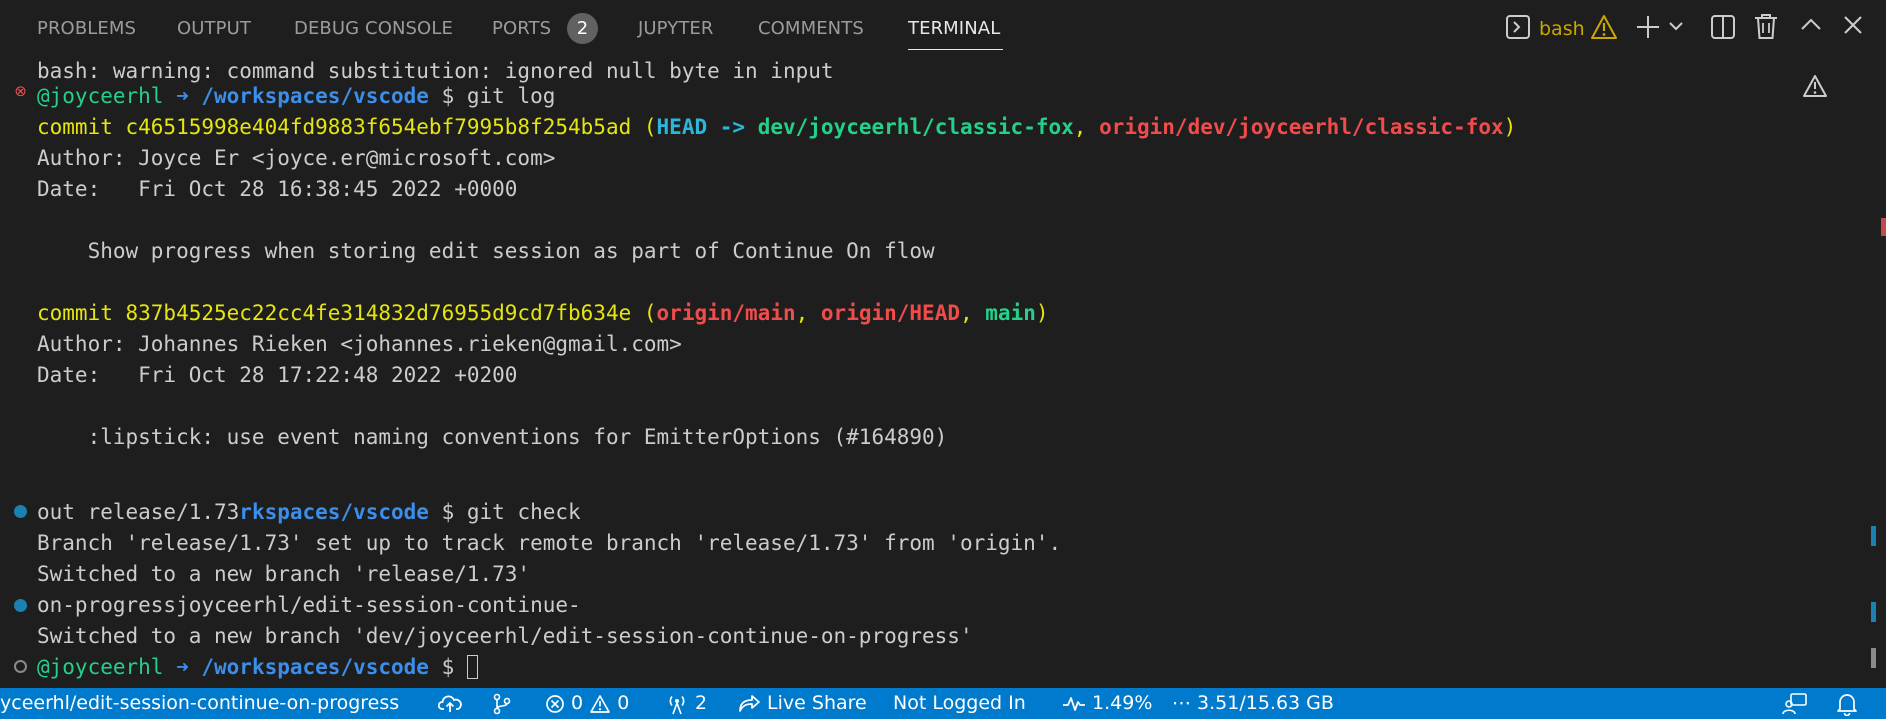 Image resolution: width=1886 pixels, height=719 pixels. What do you see at coordinates (257, 667) in the screenshot?
I see `terminal-prompt-line: @joyceerhl ➜ /workspaces/vscode $` at bounding box center [257, 667].